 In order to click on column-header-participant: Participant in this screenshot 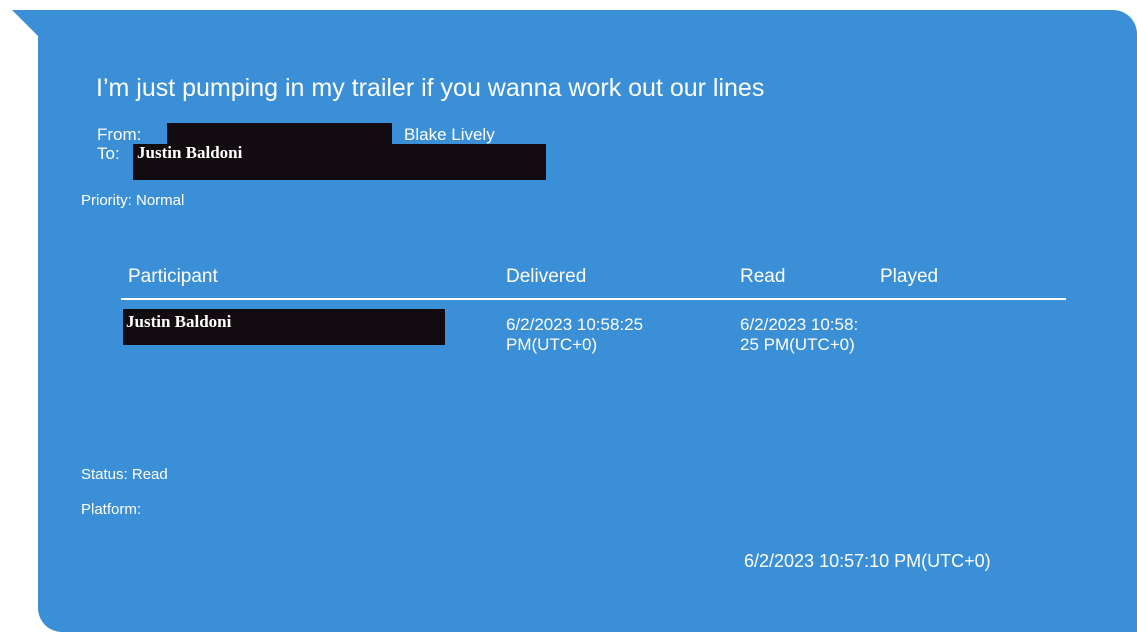, I will do `click(173, 276)`.